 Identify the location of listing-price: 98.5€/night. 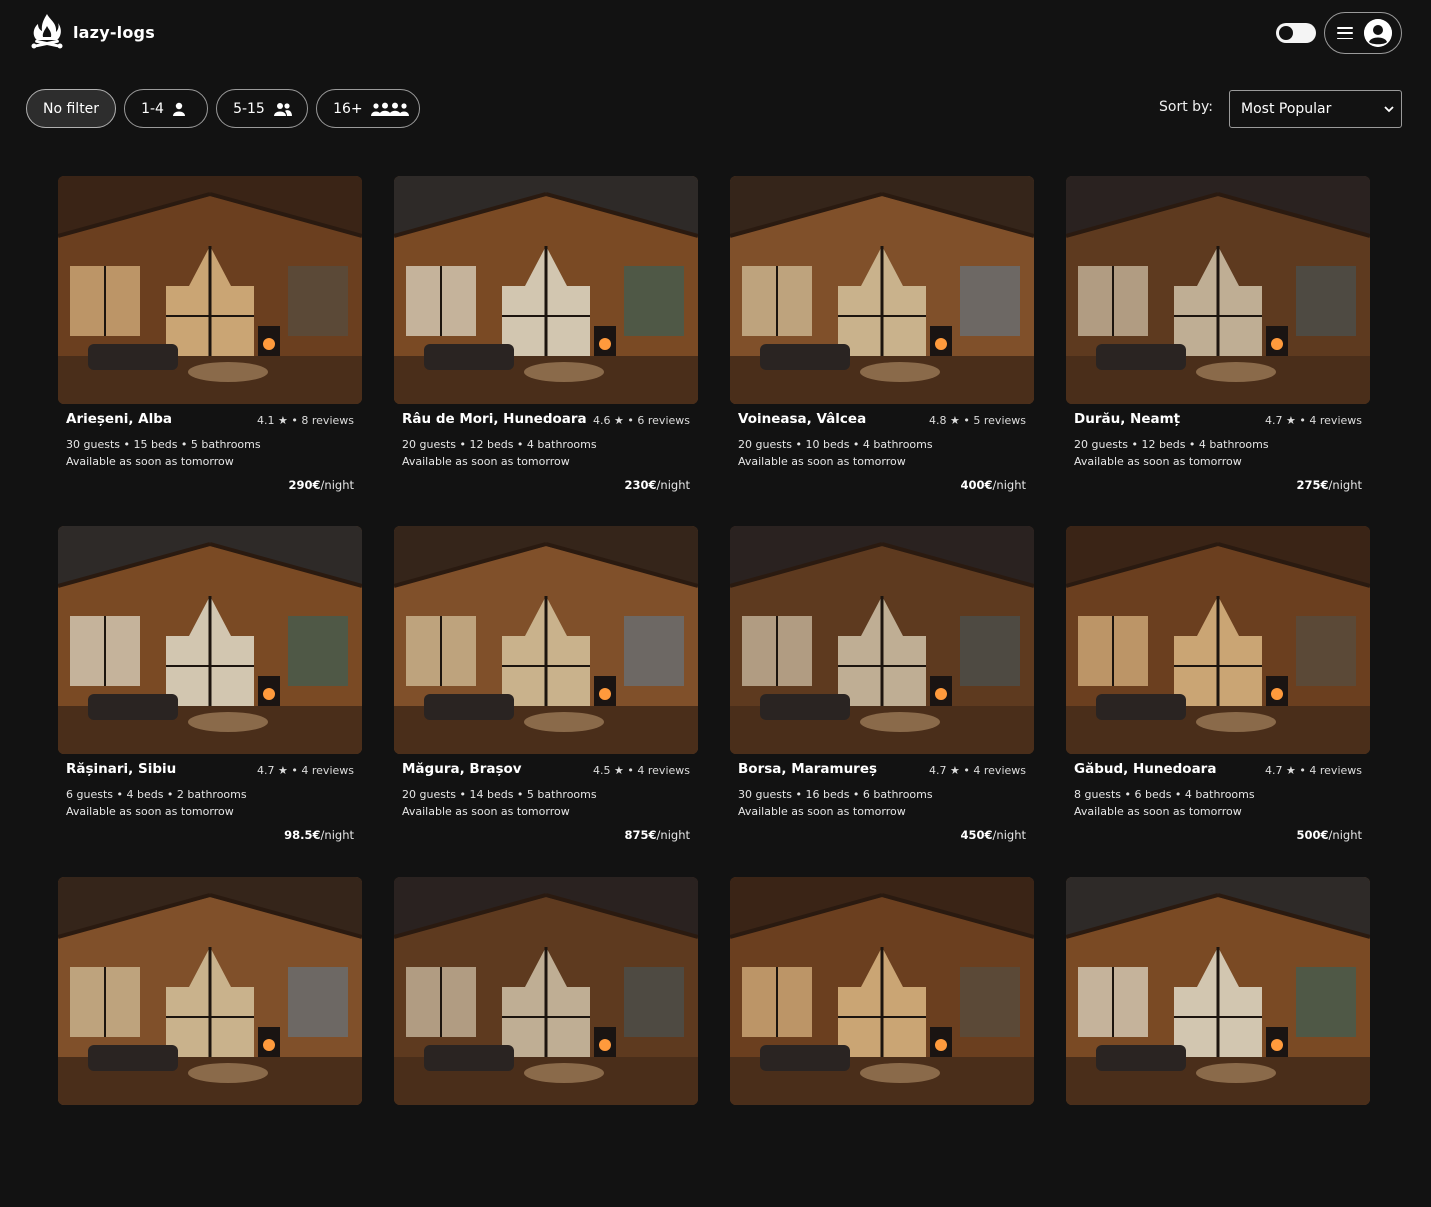
(319, 835).